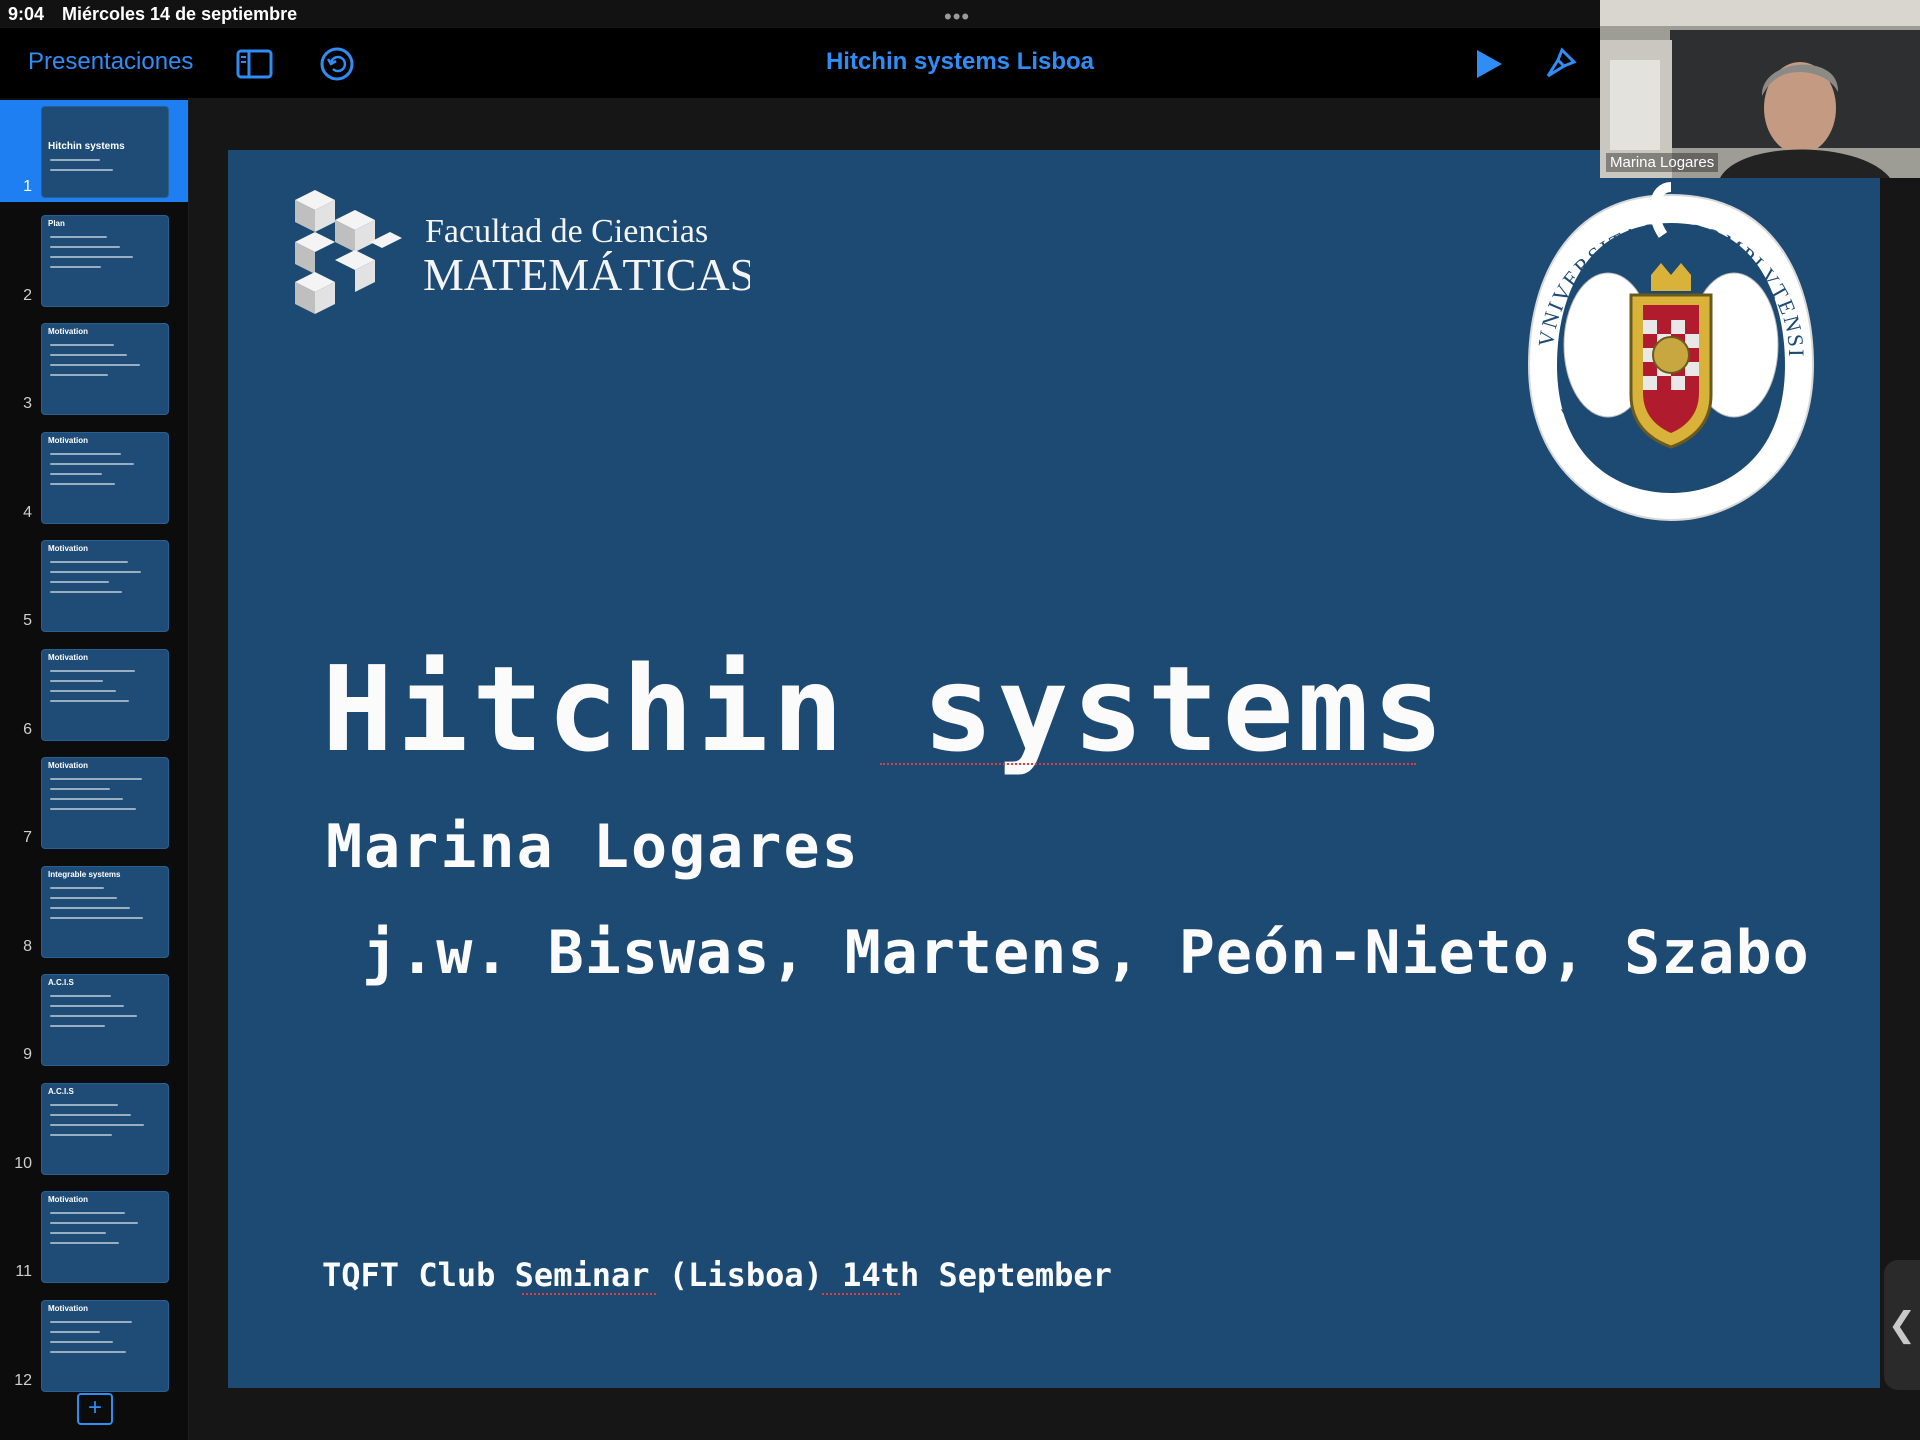 This screenshot has width=1920, height=1440. I want to click on slide-title: Hitchin systems, so click(885, 709).